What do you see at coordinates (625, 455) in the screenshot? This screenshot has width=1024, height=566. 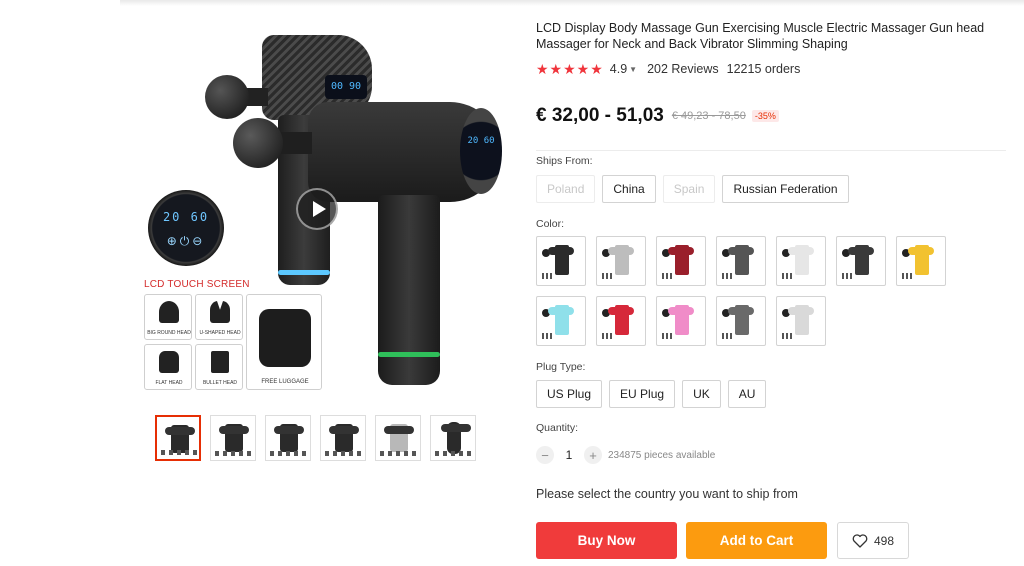 I see `quantity-stepper: − 1 + 234875 pieces available` at bounding box center [625, 455].